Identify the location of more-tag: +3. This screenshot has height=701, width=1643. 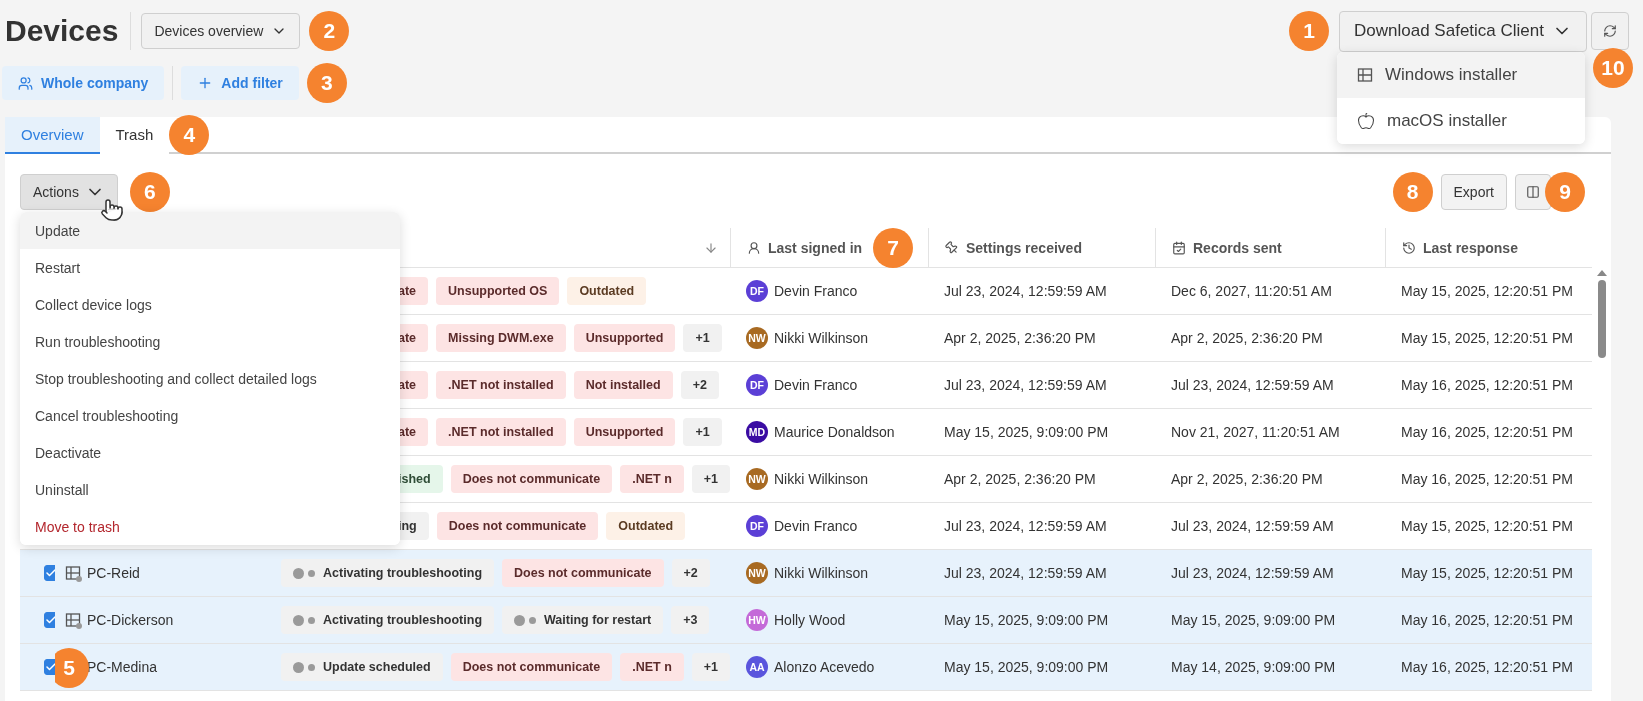
(690, 620).